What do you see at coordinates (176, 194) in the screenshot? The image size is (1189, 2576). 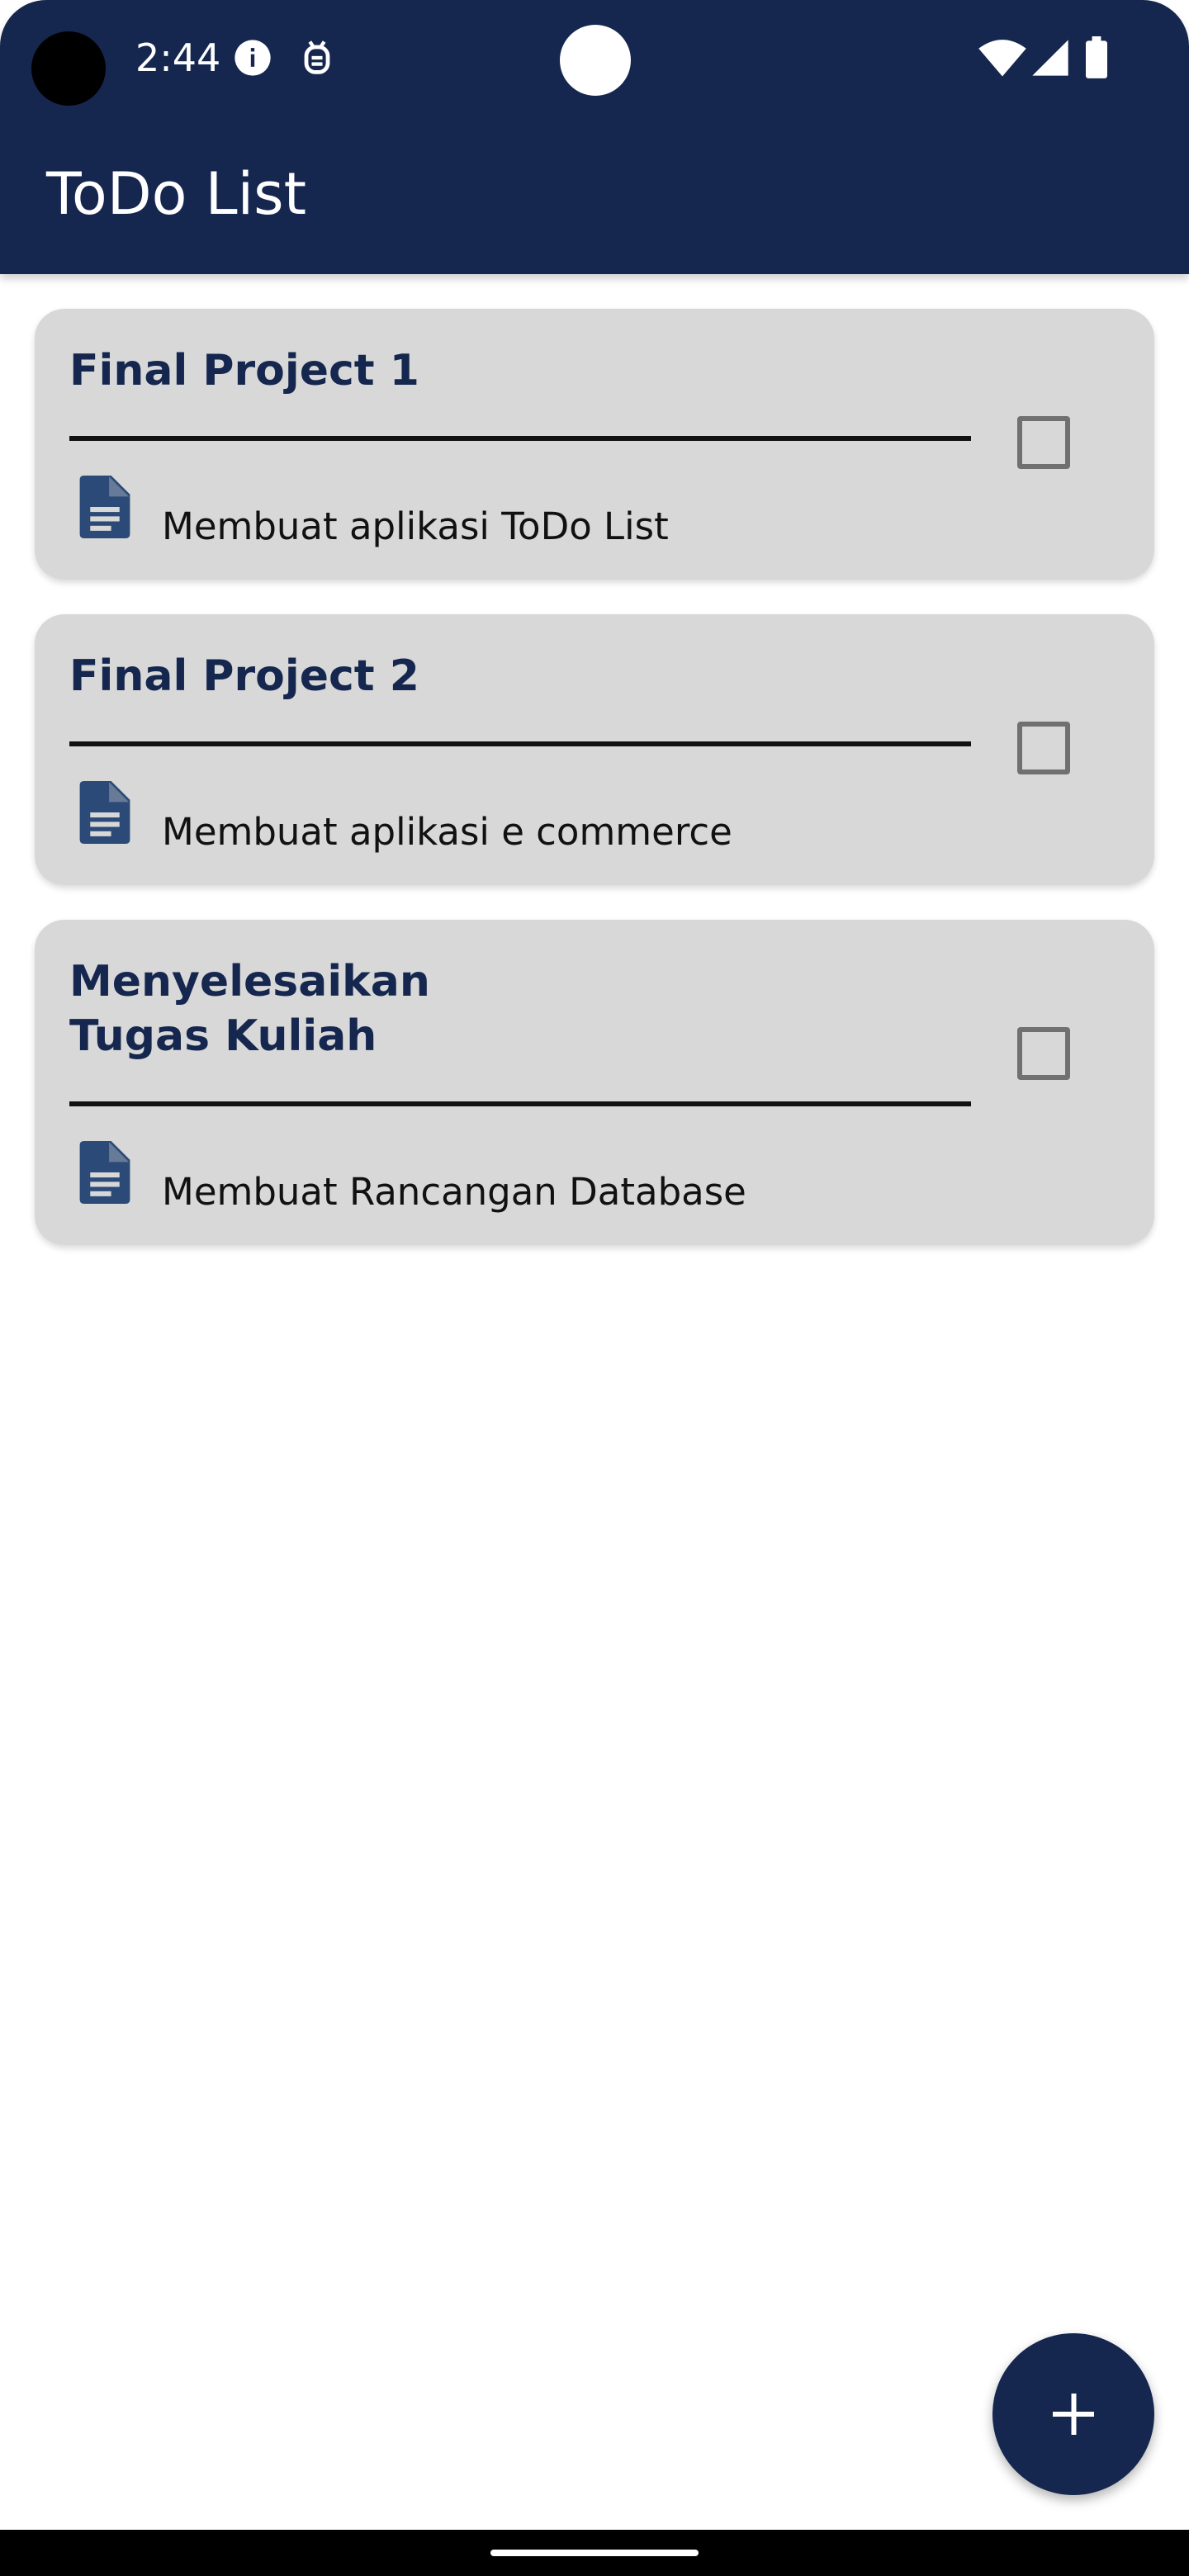 I see `page-title: ToDo List` at bounding box center [176, 194].